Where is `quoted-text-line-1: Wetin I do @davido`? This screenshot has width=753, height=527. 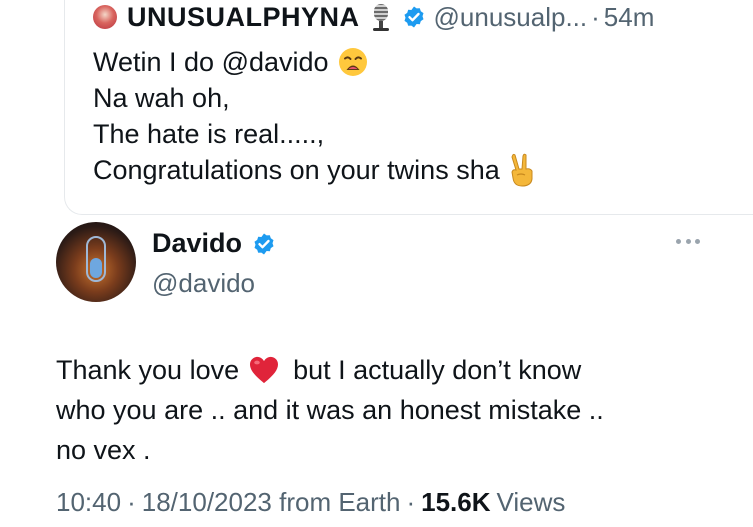 quoted-text-line-1: Wetin I do @davido is located at coordinates (211, 62).